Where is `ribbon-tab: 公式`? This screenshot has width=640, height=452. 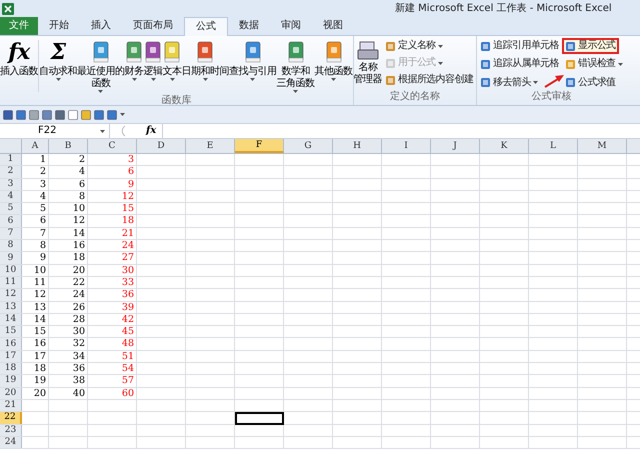
ribbon-tab: 公式 is located at coordinates (206, 26).